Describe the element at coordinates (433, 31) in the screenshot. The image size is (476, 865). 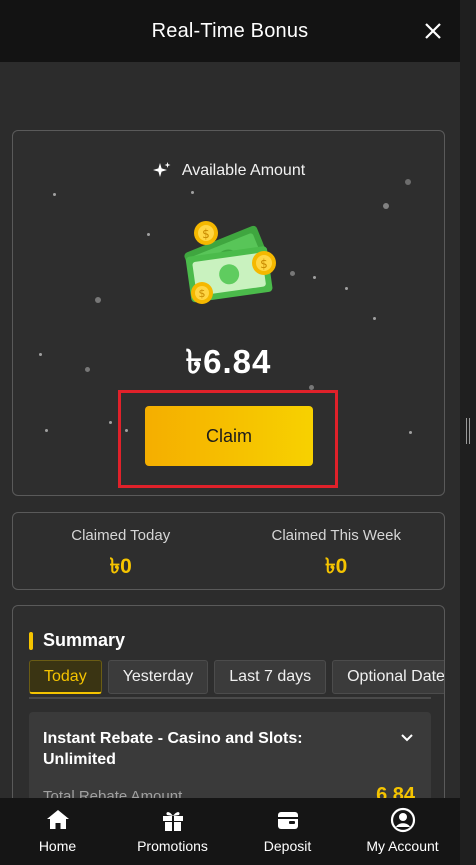
I see `close-icon` at that location.